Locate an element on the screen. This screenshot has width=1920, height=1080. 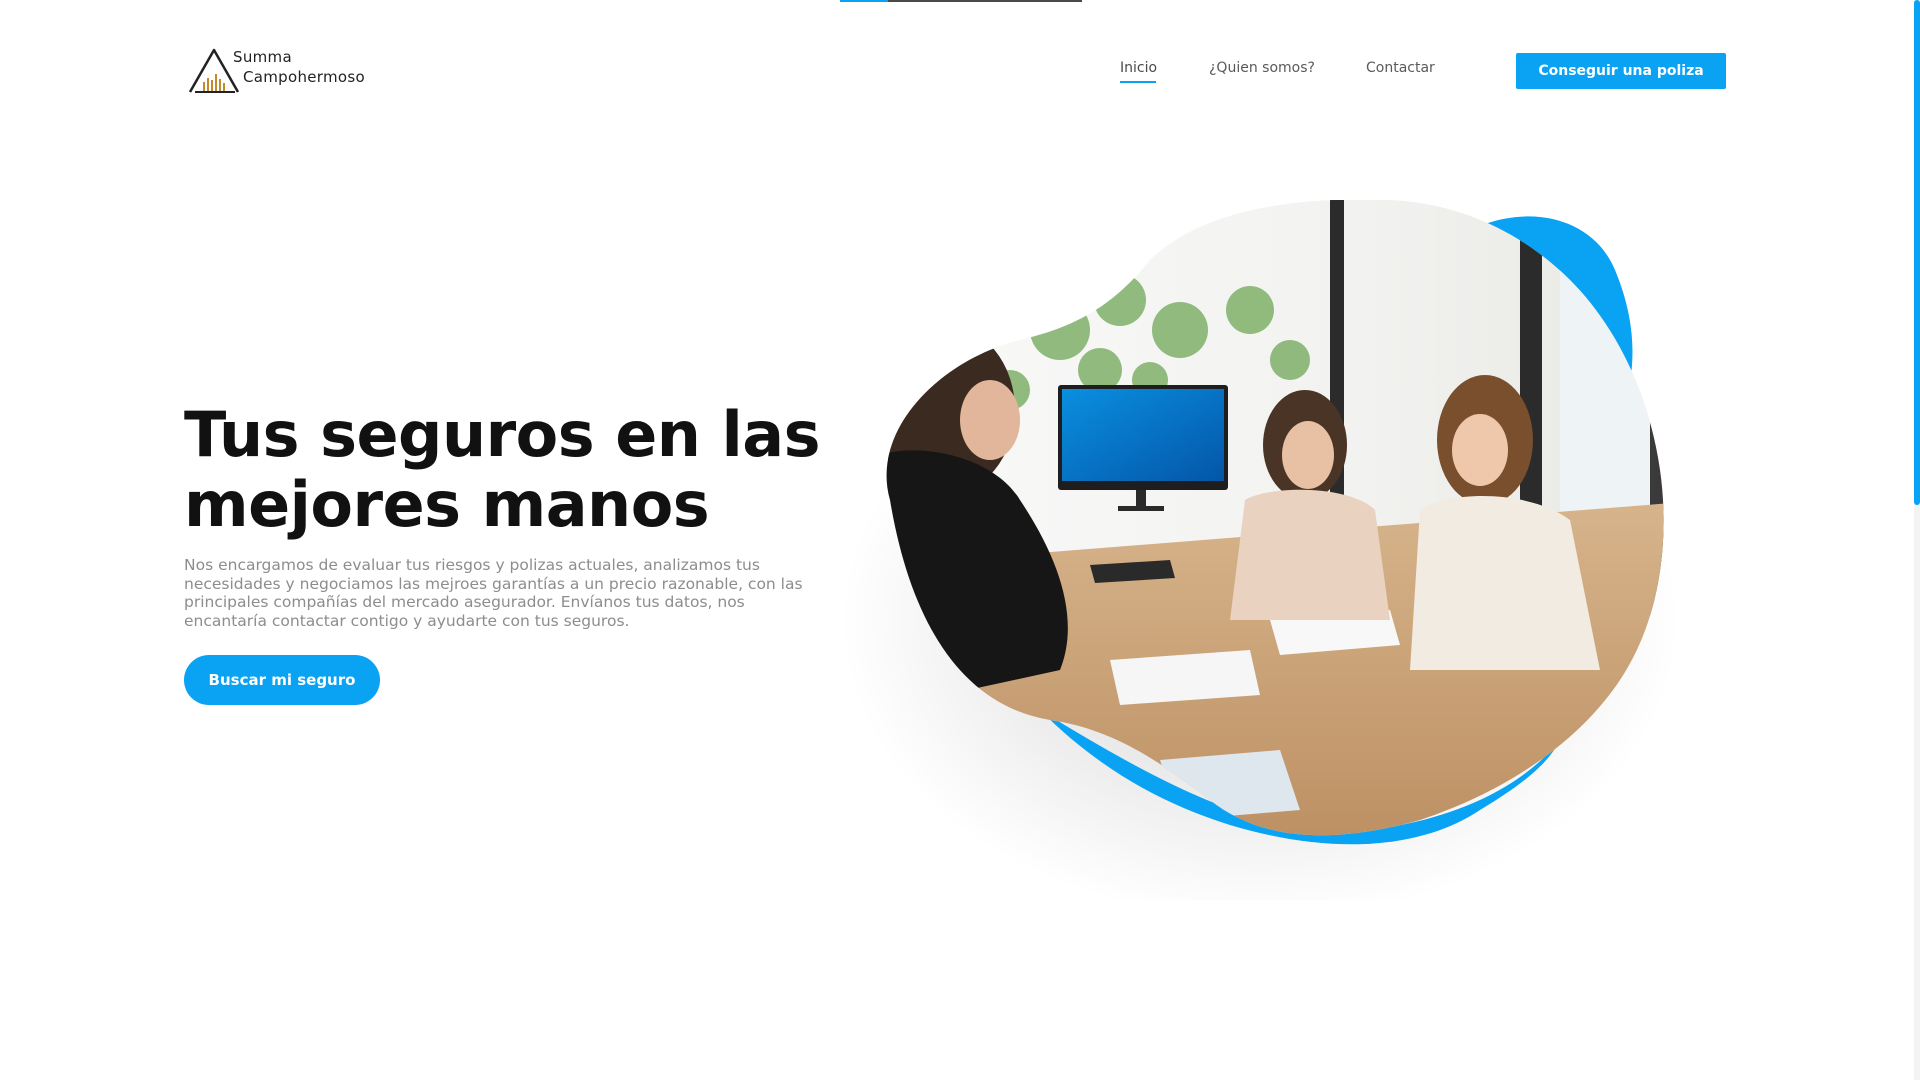
hero-title: Tus seguros en las mejores manos is located at coordinates (534, 470).